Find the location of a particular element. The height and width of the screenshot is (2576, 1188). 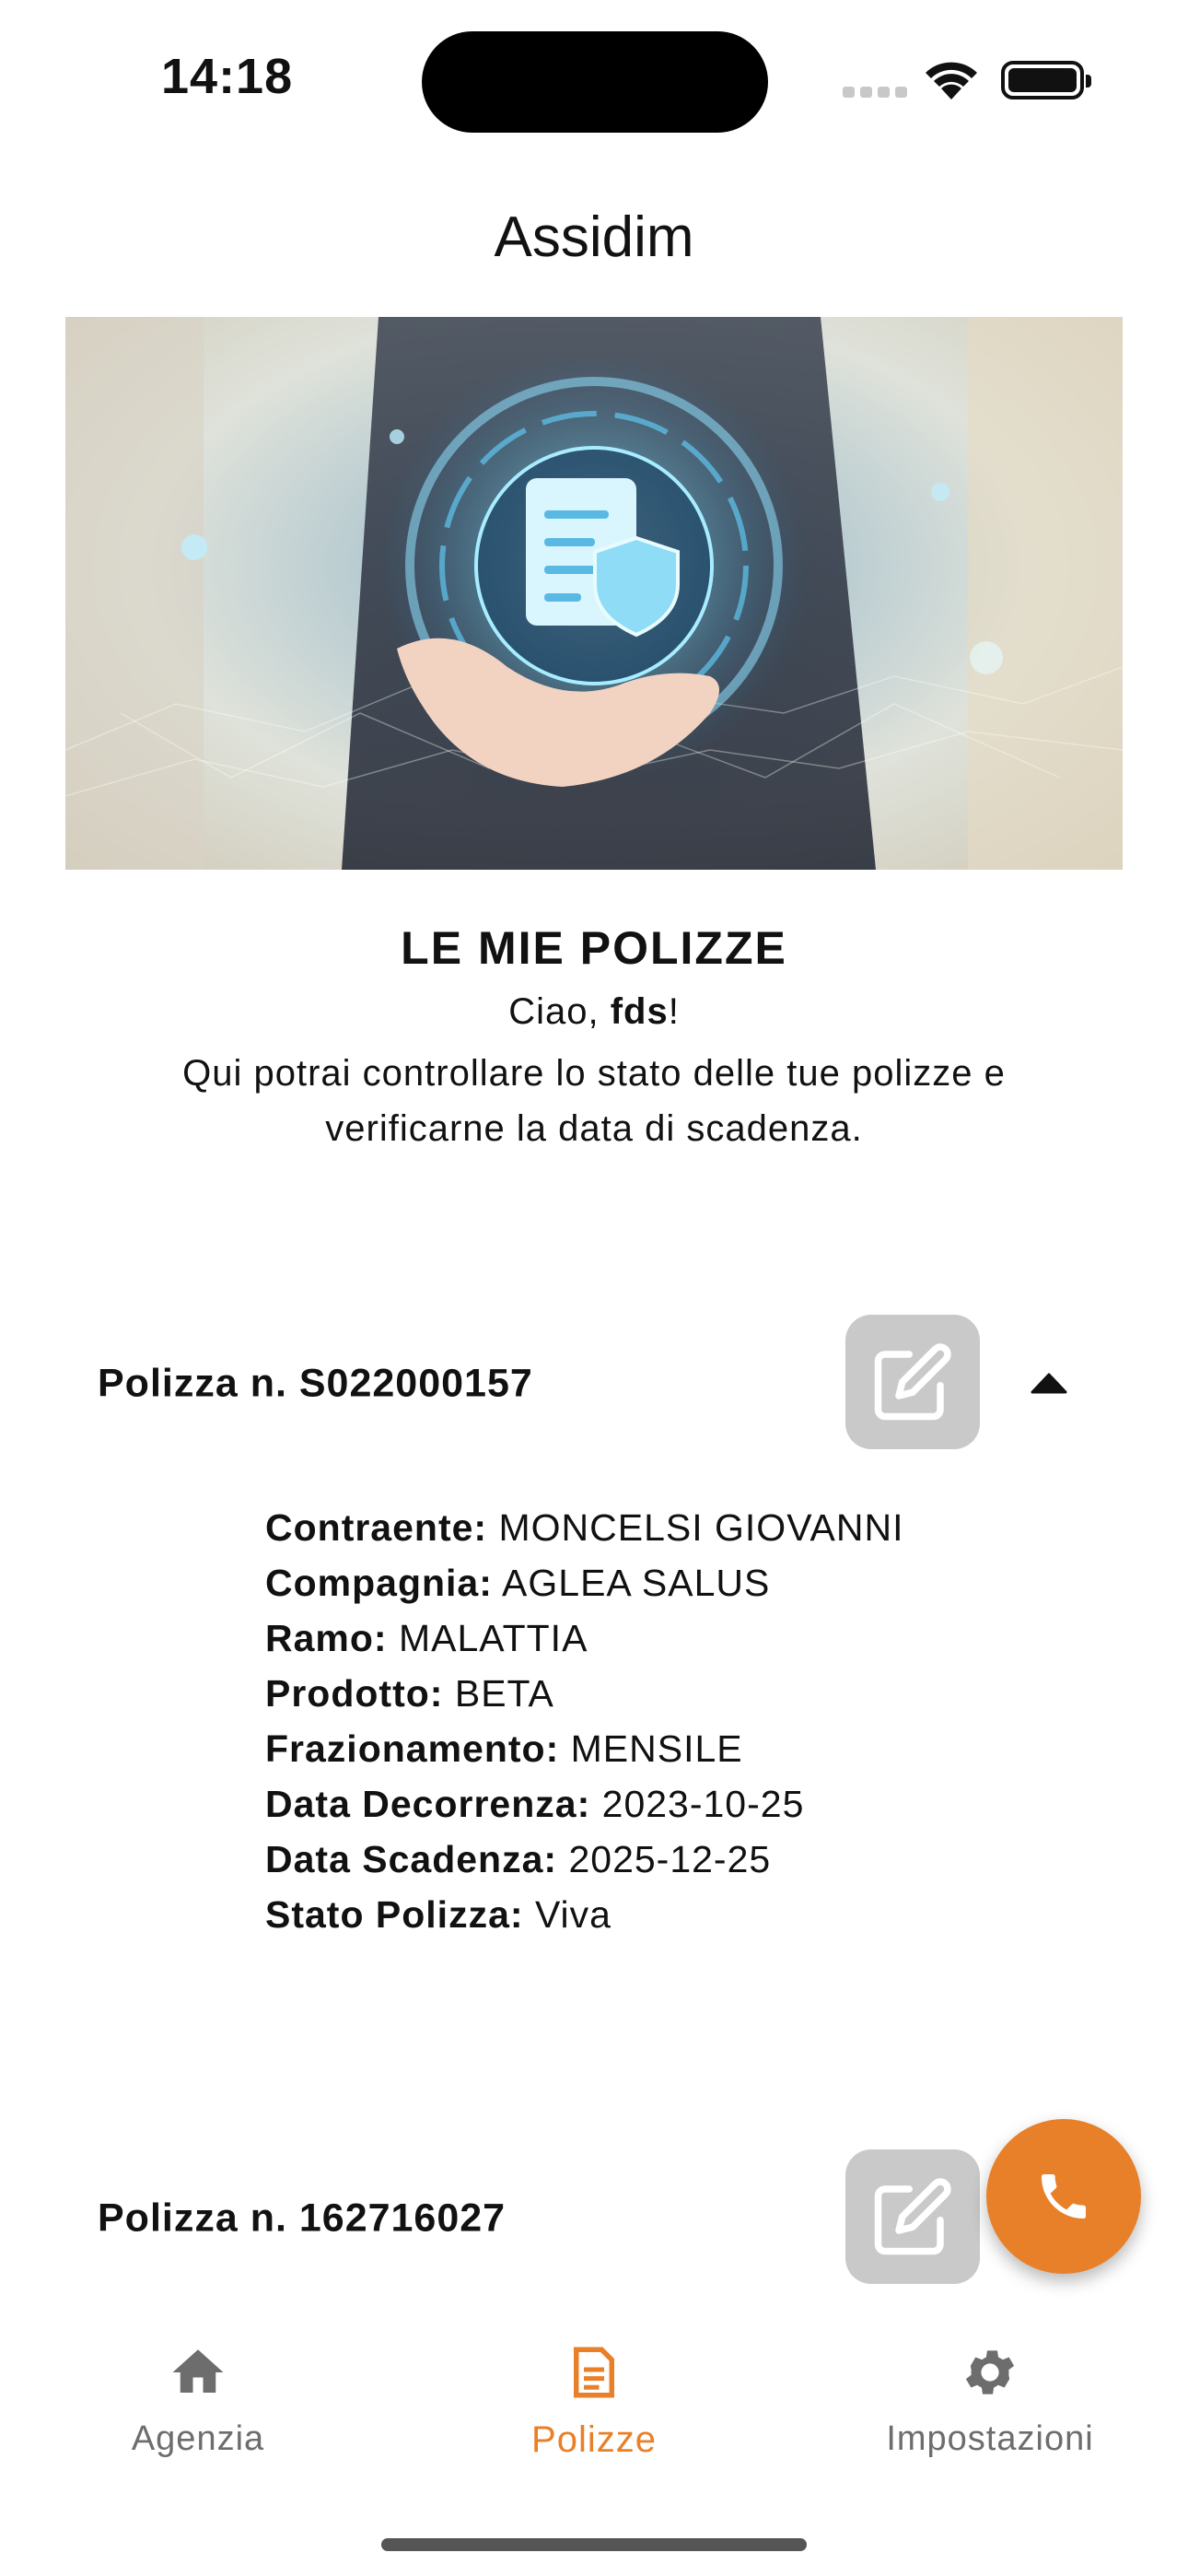

detail-label: Data Decorrenza: is located at coordinates (428, 1804).